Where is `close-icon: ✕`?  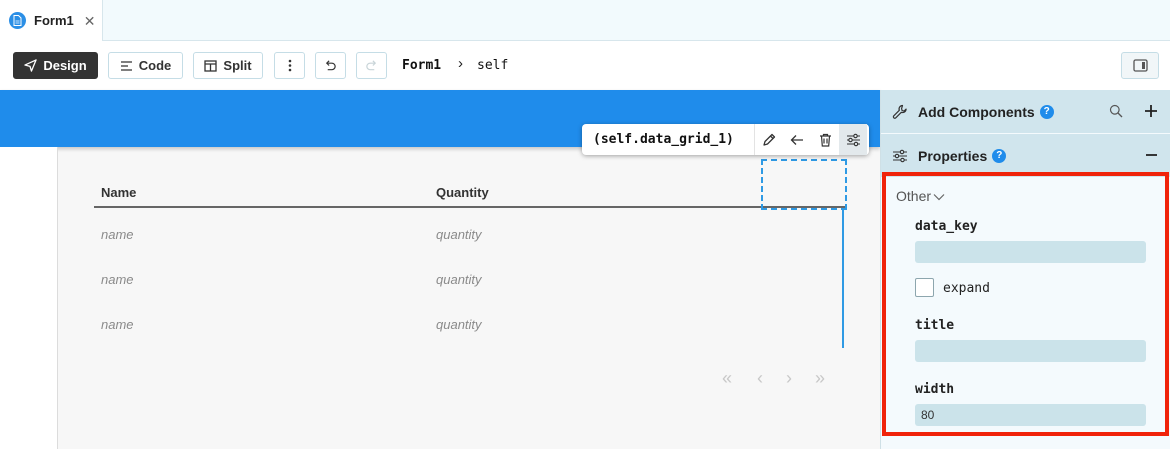 close-icon: ✕ is located at coordinates (90, 21).